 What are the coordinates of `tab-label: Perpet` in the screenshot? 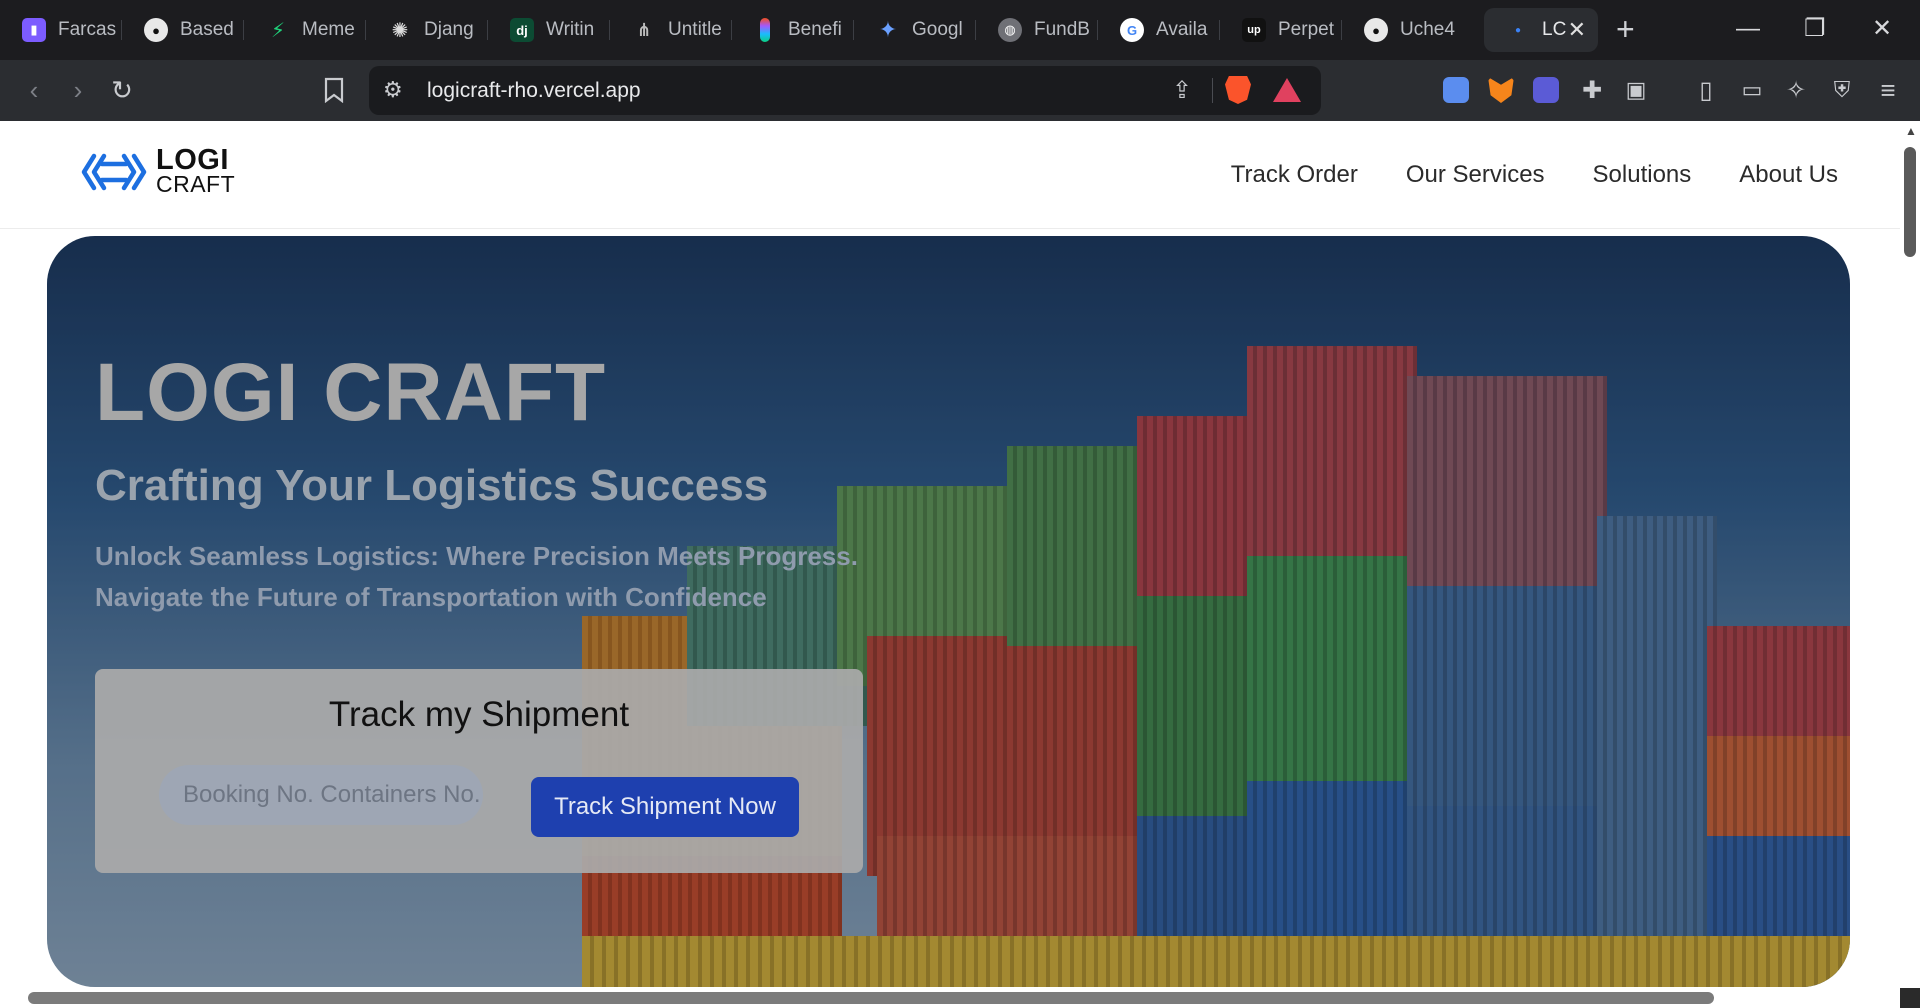 It's located at (1306, 29).